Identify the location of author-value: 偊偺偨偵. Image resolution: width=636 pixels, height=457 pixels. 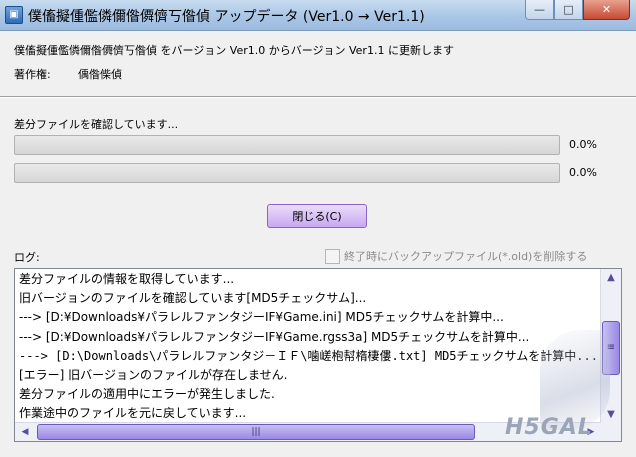
(100, 74).